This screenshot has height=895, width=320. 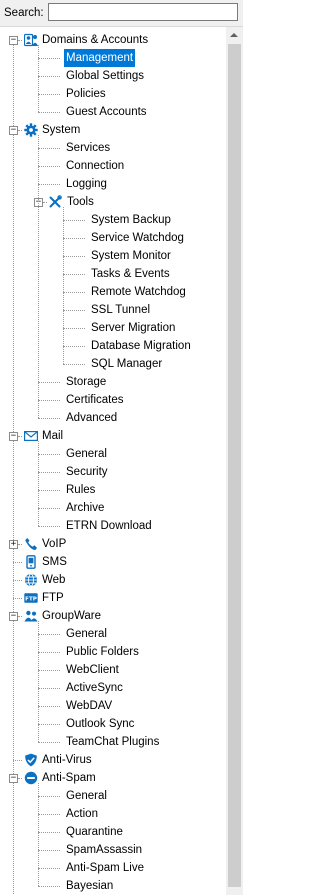 I want to click on tree-item: Archive, so click(x=145, y=508).